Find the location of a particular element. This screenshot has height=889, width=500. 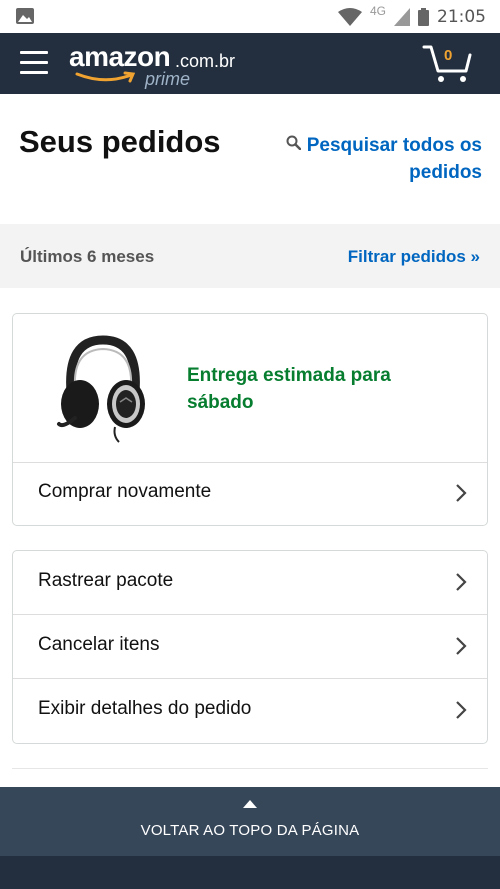

cart-button: 0 is located at coordinates (448, 64).